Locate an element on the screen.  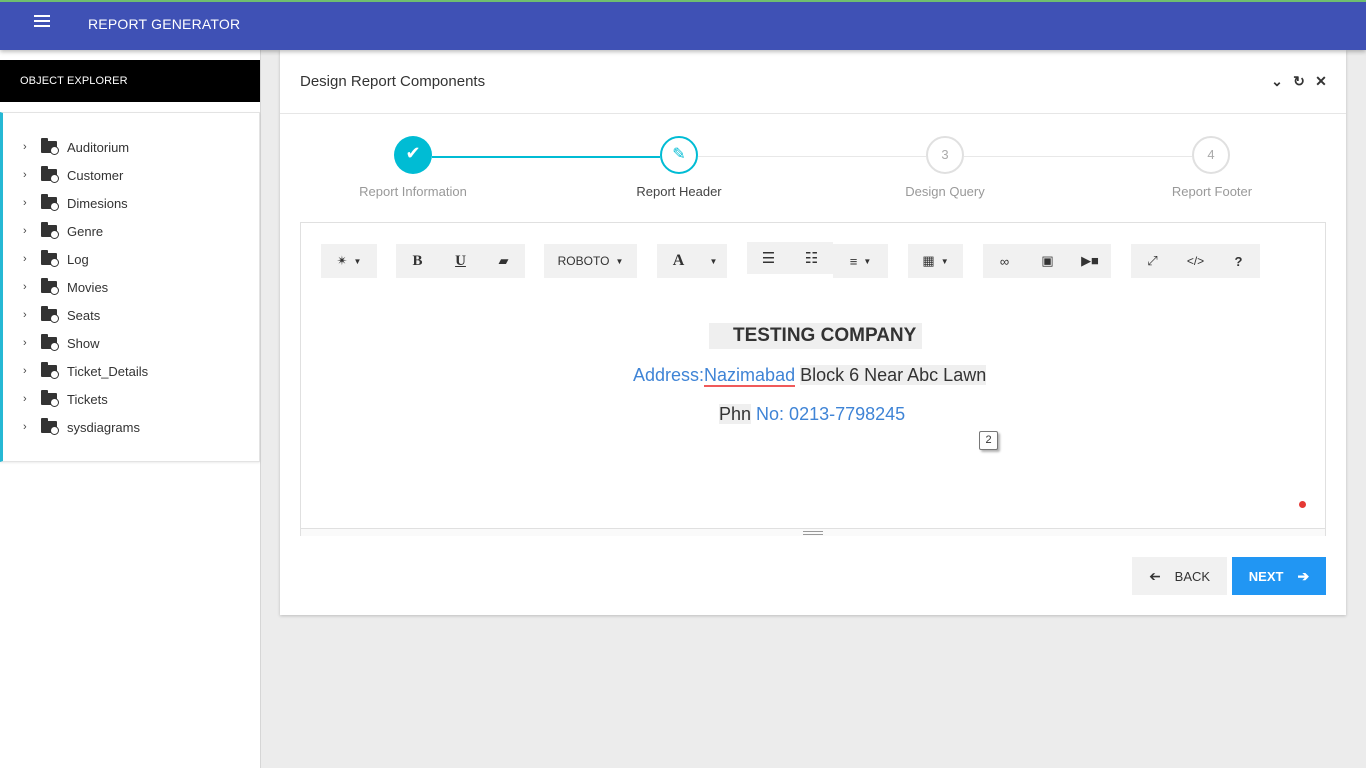
step-number: 4 is located at coordinates (1211, 154).